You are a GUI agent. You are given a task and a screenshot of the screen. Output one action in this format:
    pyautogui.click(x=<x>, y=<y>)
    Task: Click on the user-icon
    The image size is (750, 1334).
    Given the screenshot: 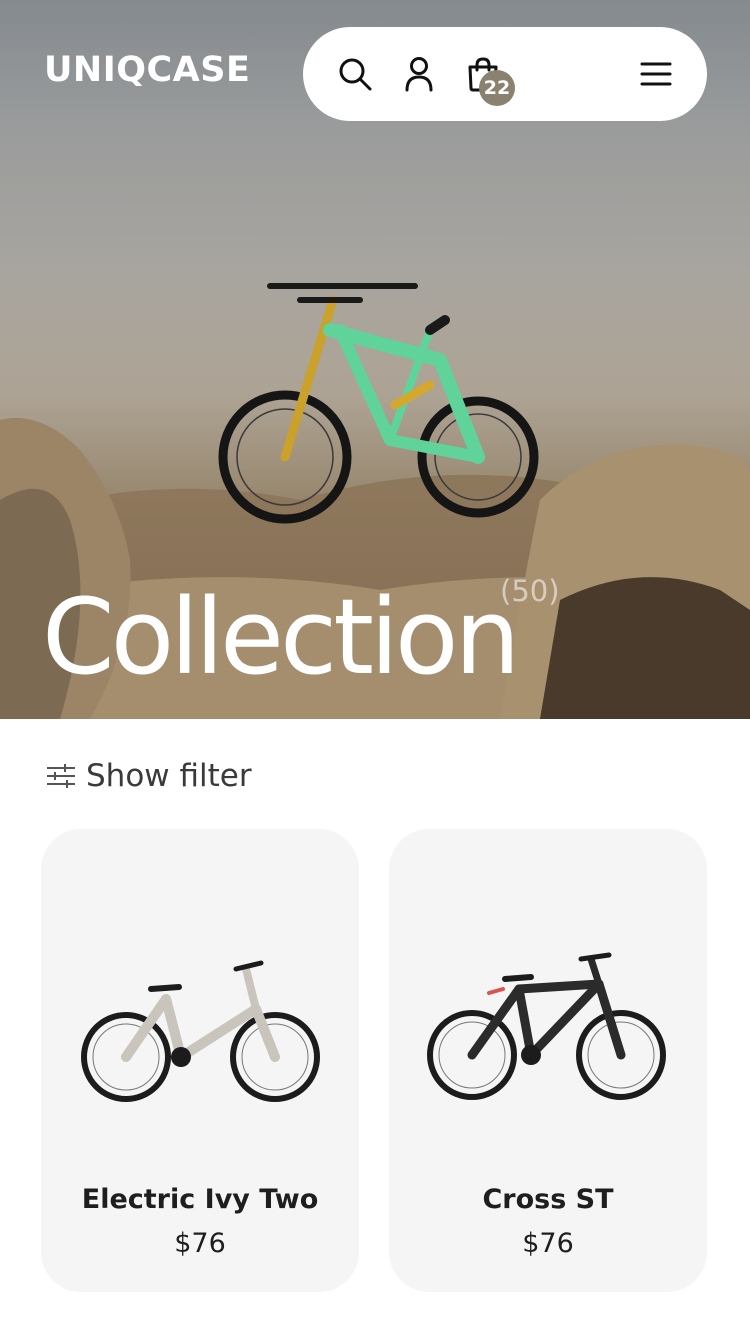 What is the action you would take?
    pyautogui.click(x=419, y=74)
    